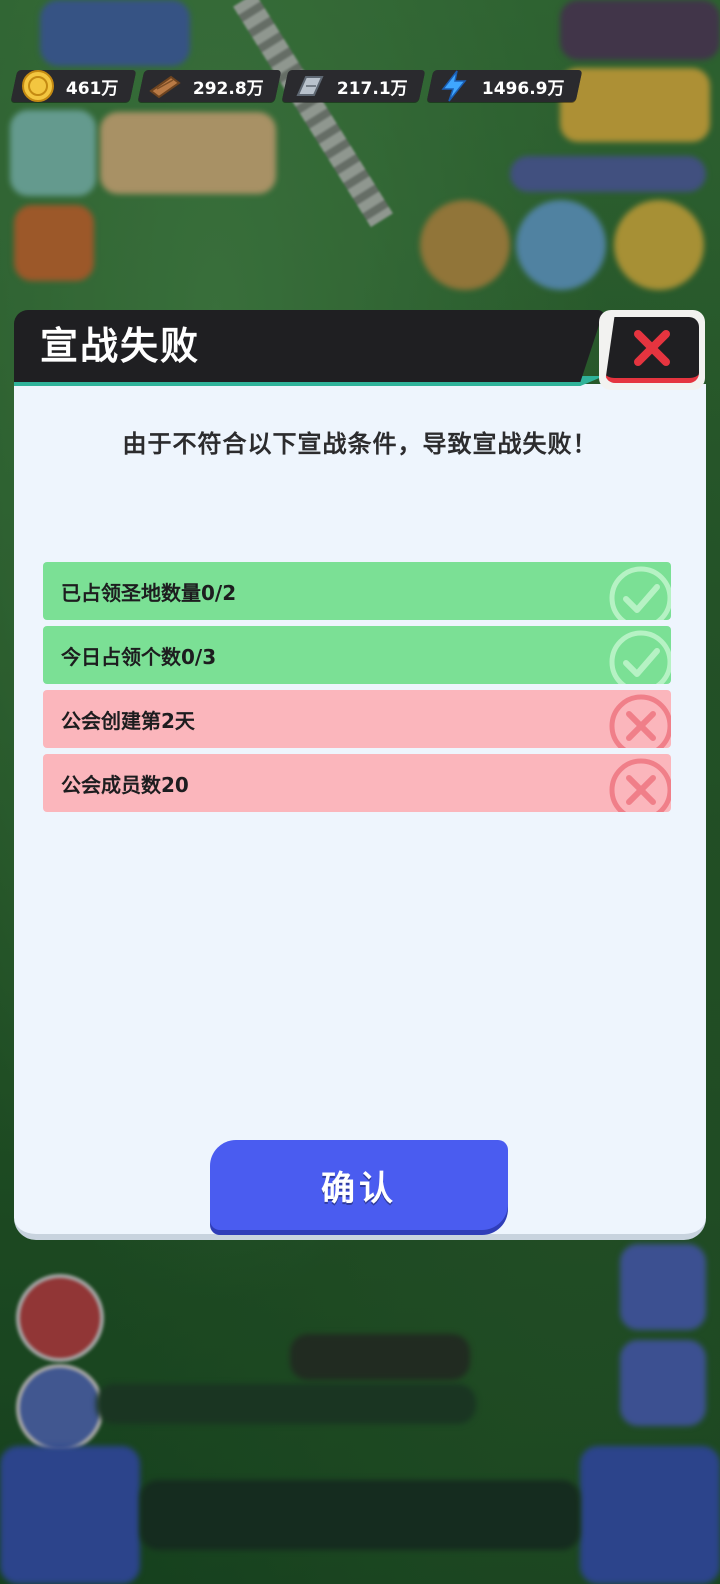  I want to click on energy-value: 1496.9万, so click(523, 88).